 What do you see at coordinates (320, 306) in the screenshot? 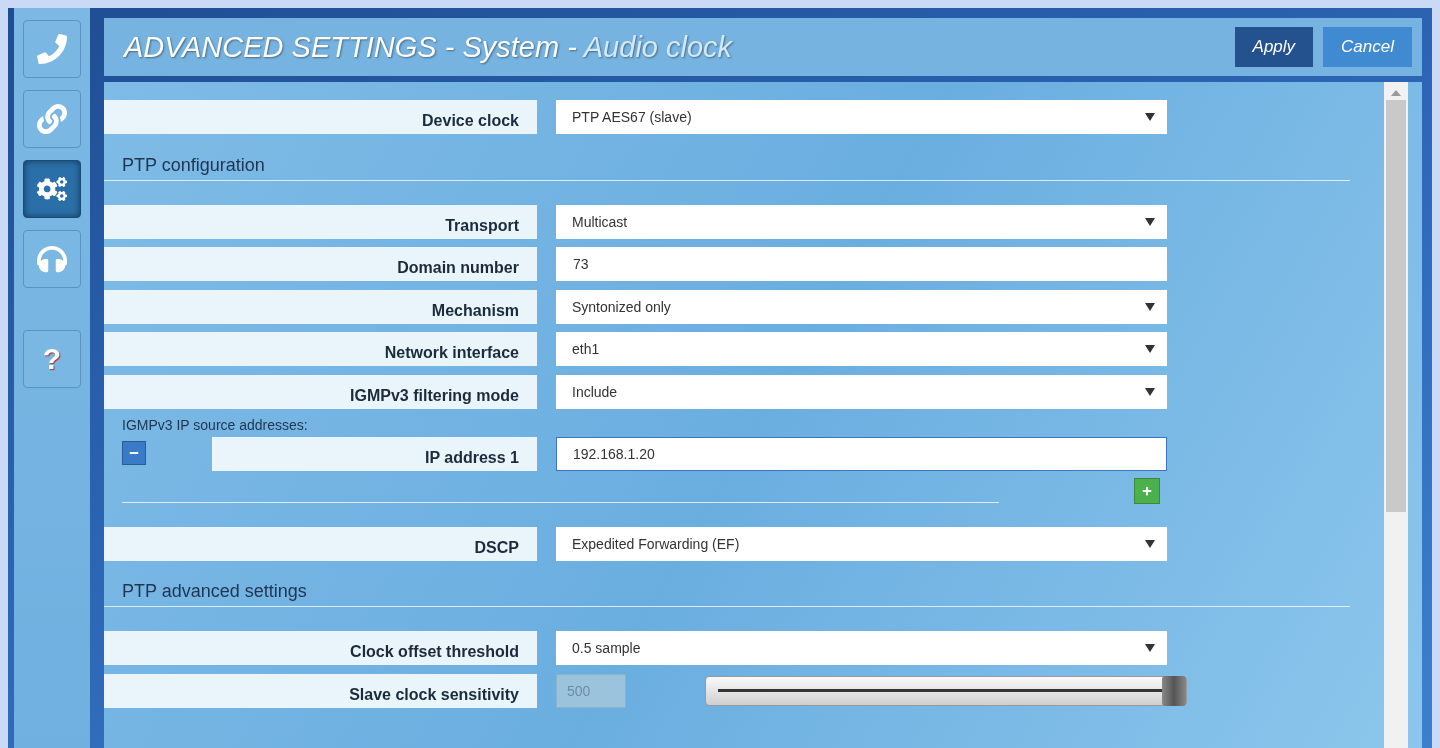
I see `field-label: Mechanism` at bounding box center [320, 306].